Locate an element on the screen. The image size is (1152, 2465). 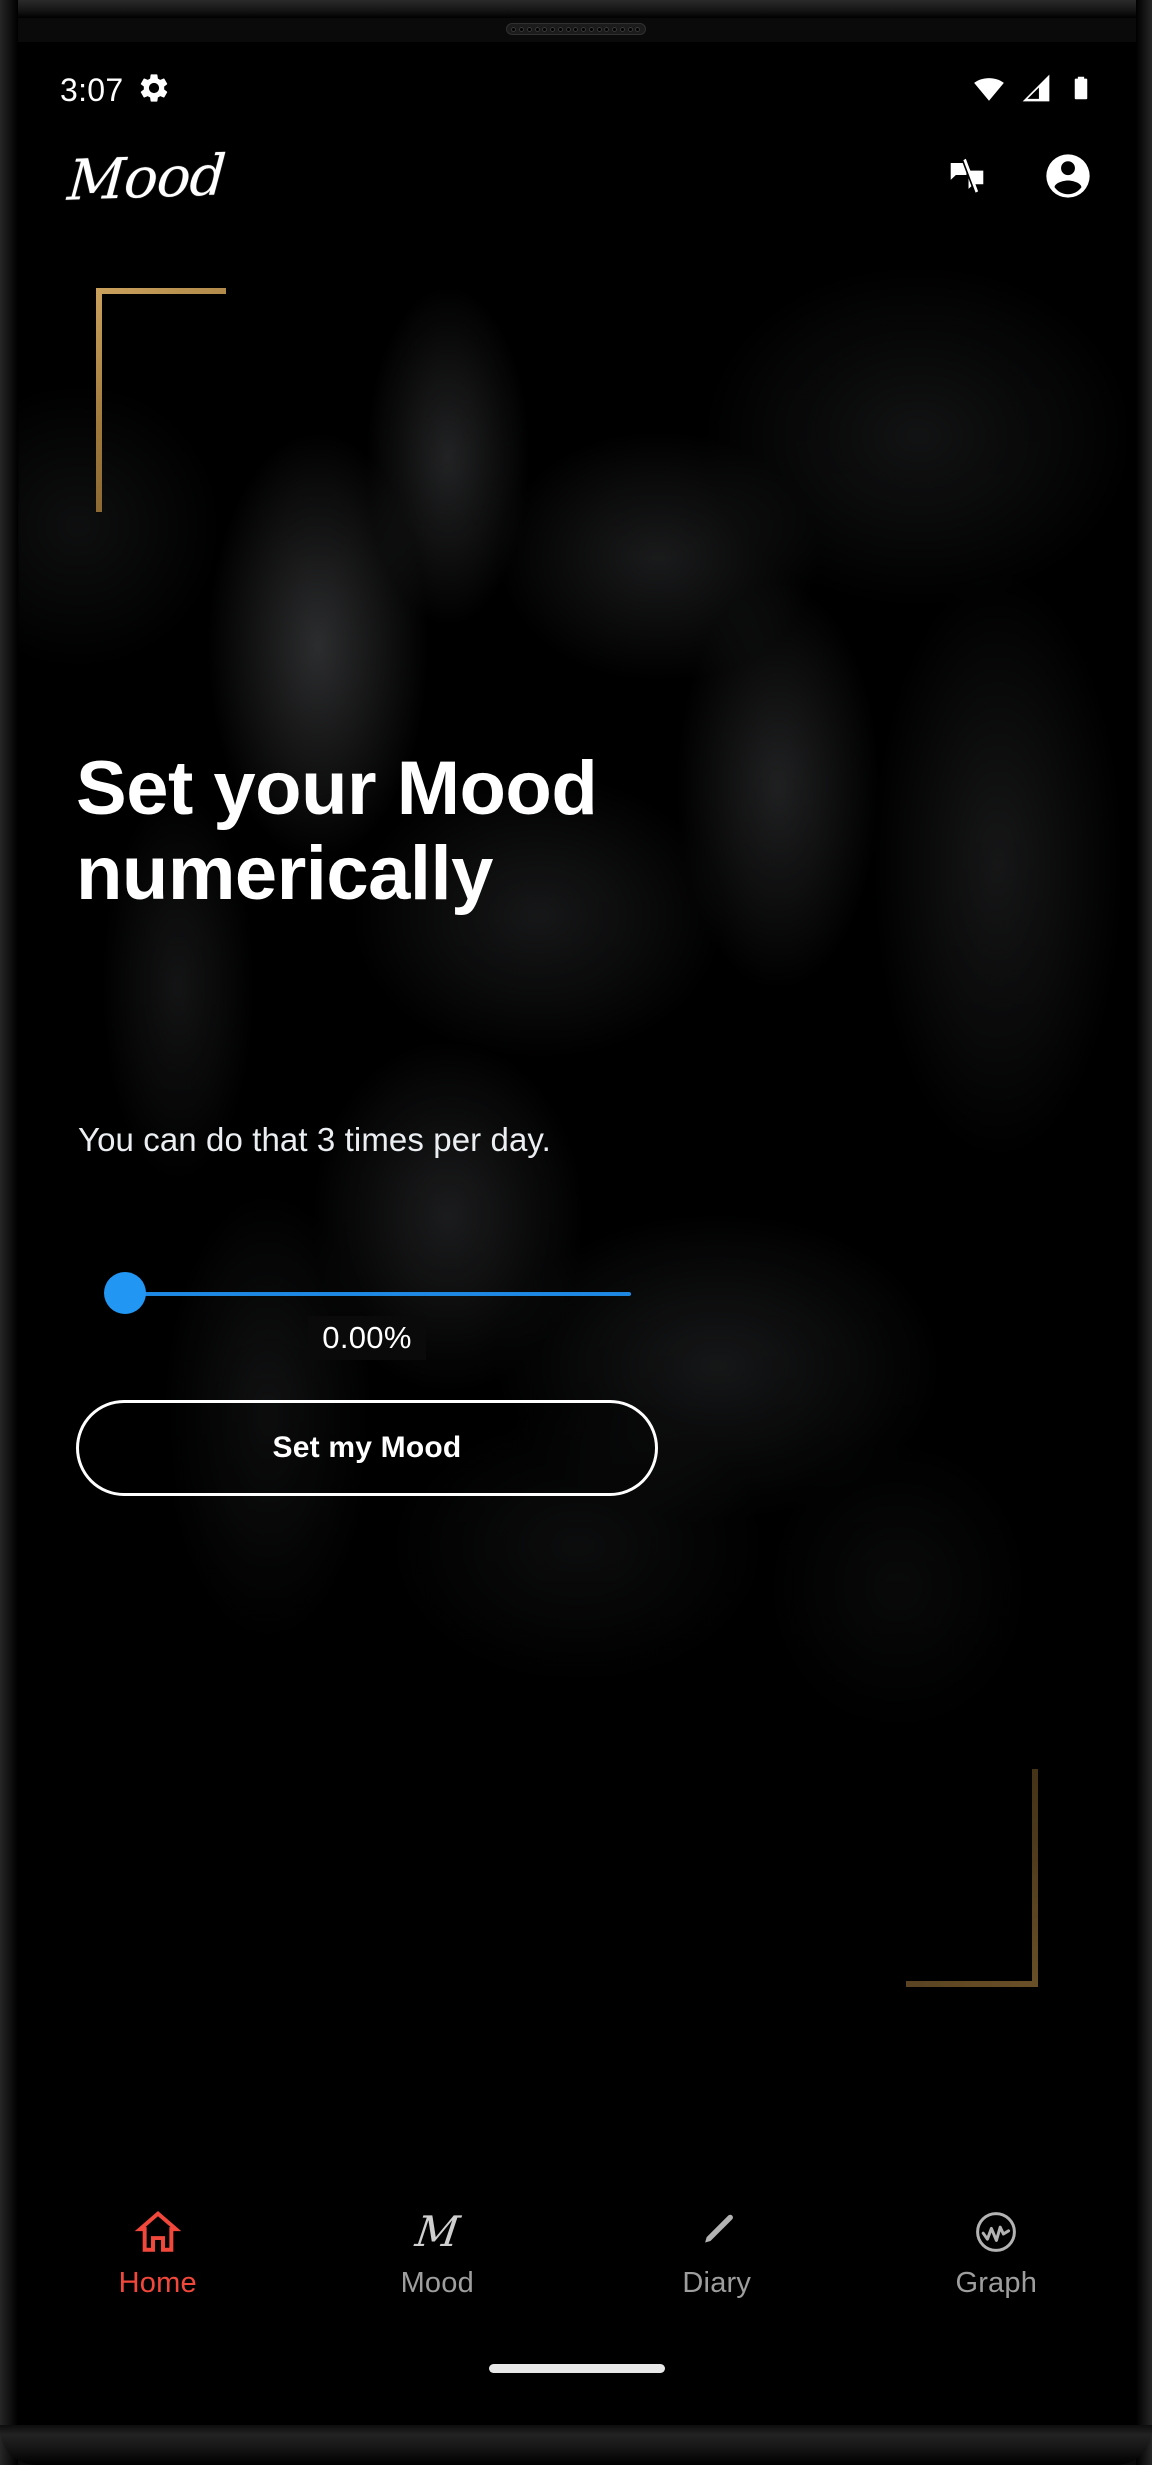
mood-value-chip: 0.00% is located at coordinates (367, 1338).